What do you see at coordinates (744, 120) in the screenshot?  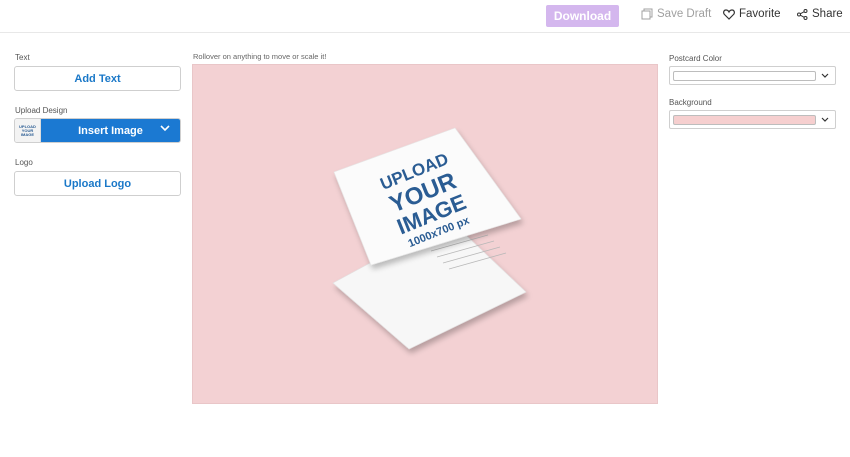 I see `background-color-swatch` at bounding box center [744, 120].